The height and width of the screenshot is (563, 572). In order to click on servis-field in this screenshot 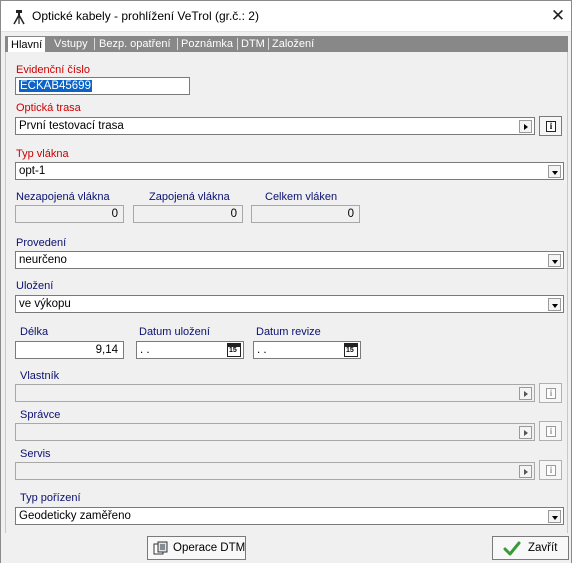, I will do `click(275, 471)`.